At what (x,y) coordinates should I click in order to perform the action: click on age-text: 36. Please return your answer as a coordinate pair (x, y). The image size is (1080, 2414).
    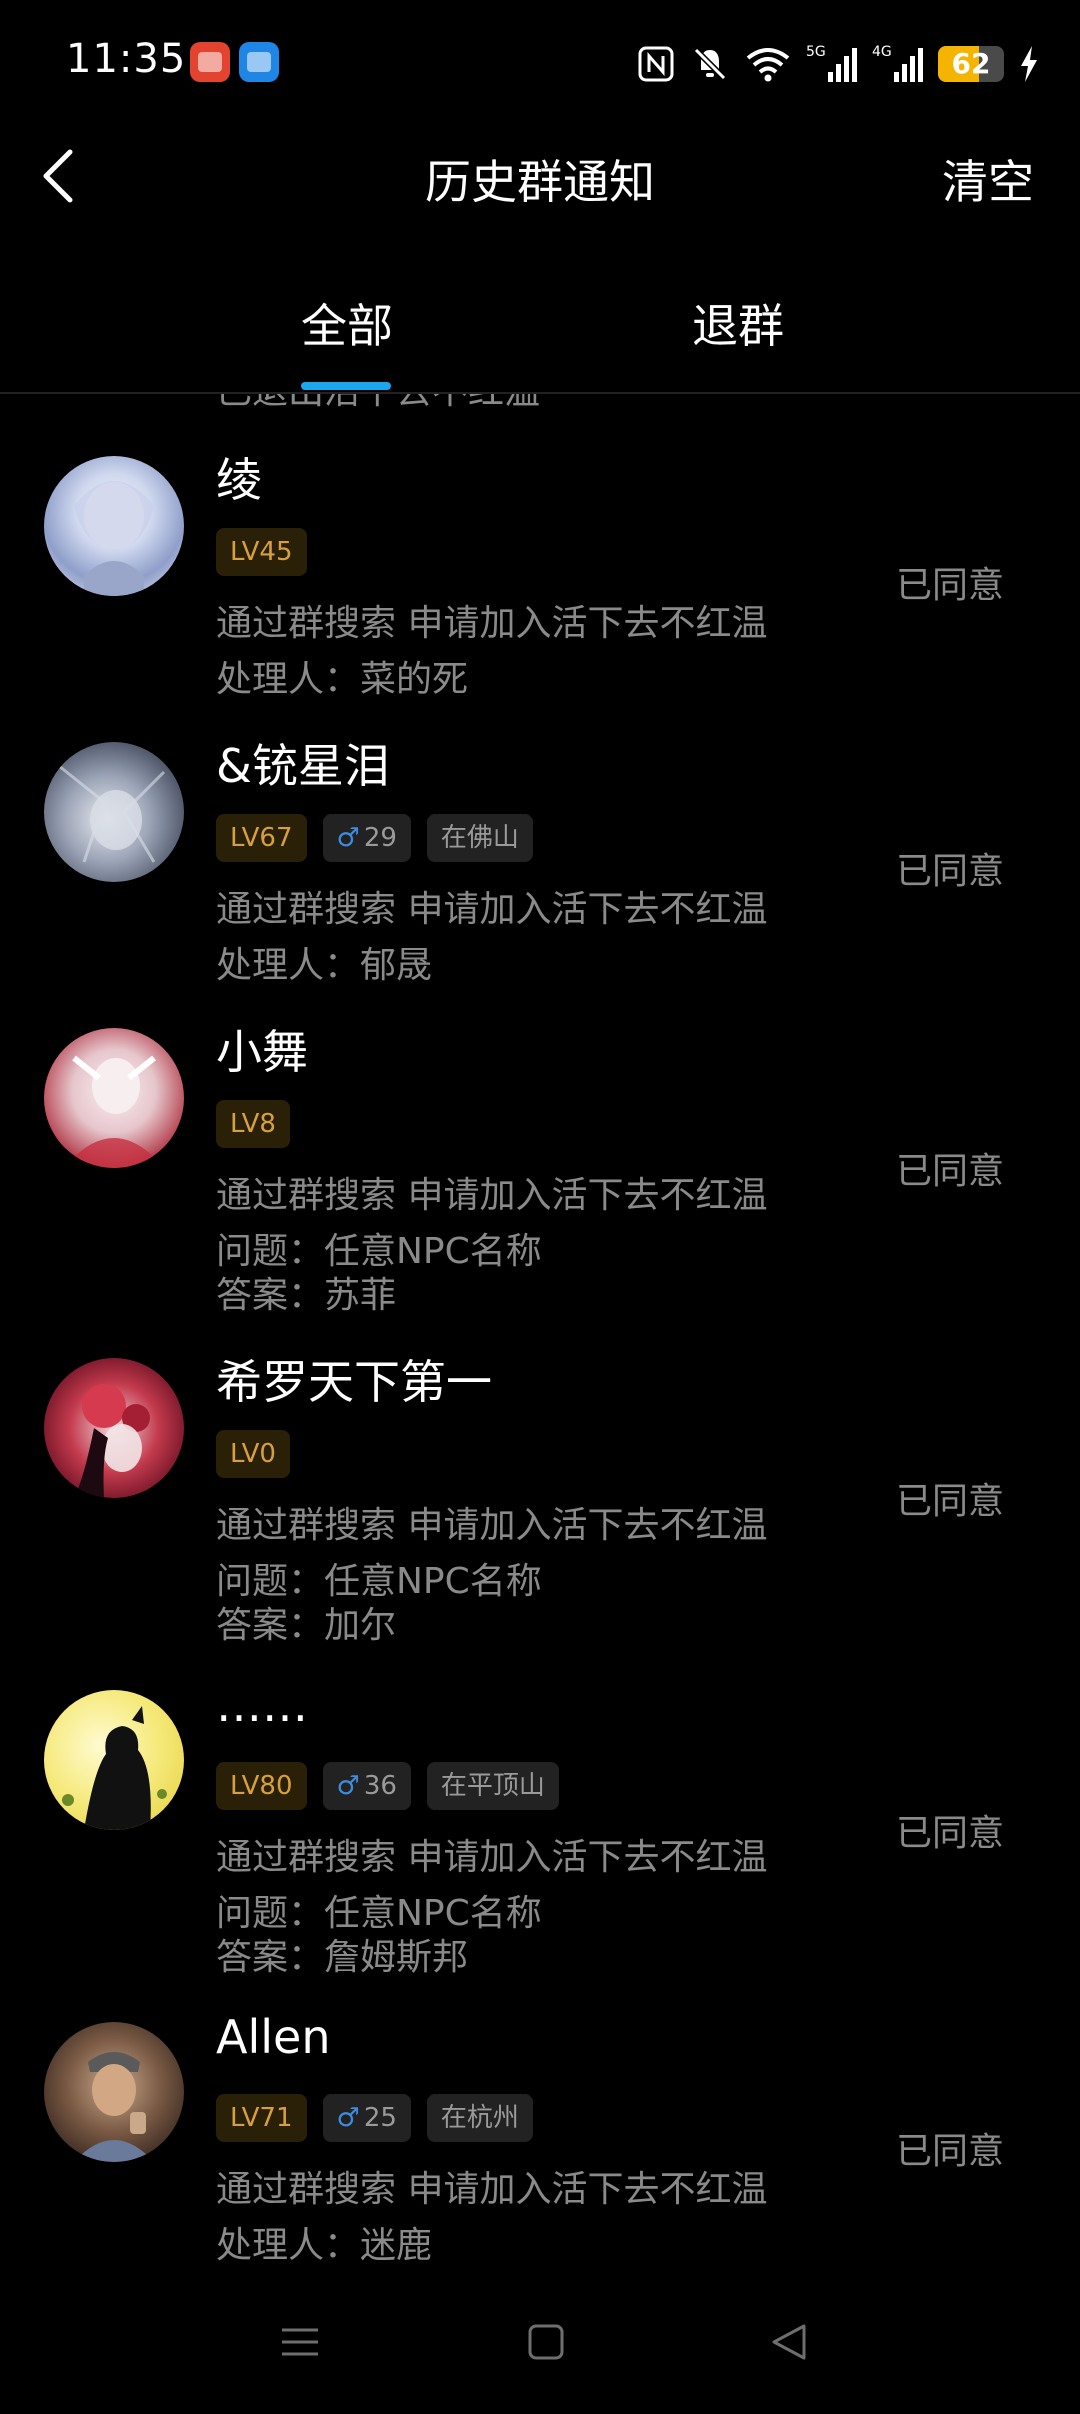
    Looking at the image, I should click on (380, 1786).